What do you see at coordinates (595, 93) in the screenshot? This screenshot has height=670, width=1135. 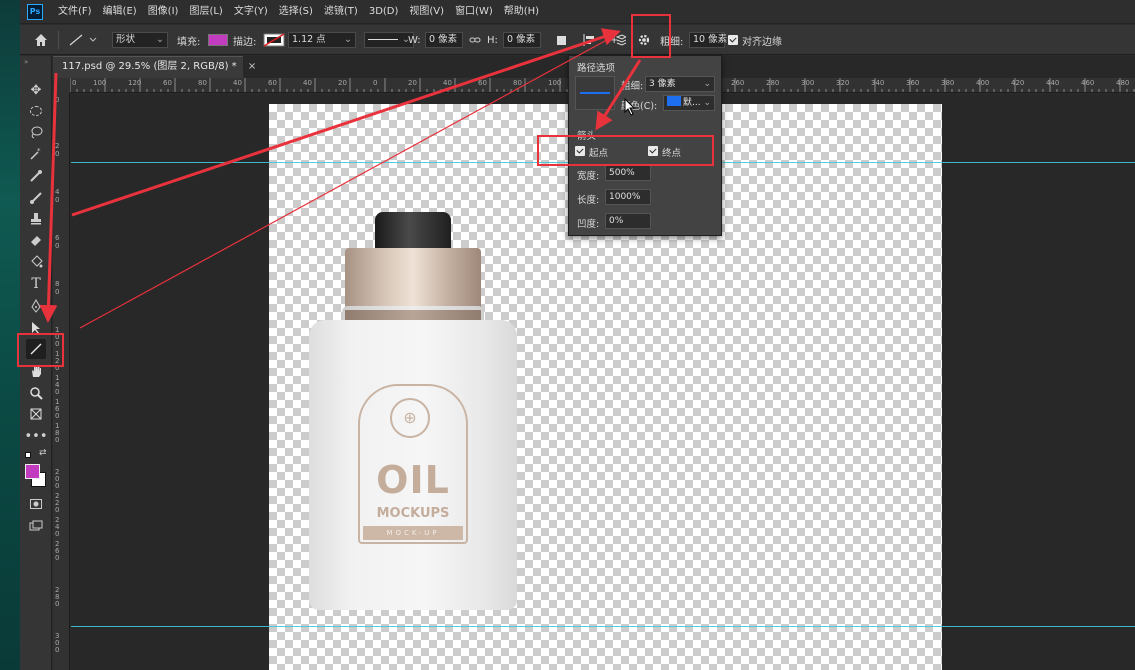 I see `path-preview` at bounding box center [595, 93].